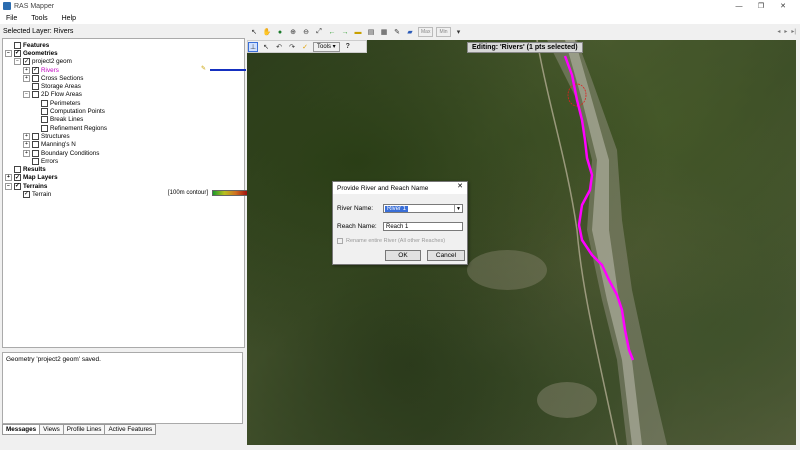 The width and height of the screenshot is (800, 450). What do you see at coordinates (203, 68) in the screenshot?
I see `edit-pencil-icon: ✎` at bounding box center [203, 68].